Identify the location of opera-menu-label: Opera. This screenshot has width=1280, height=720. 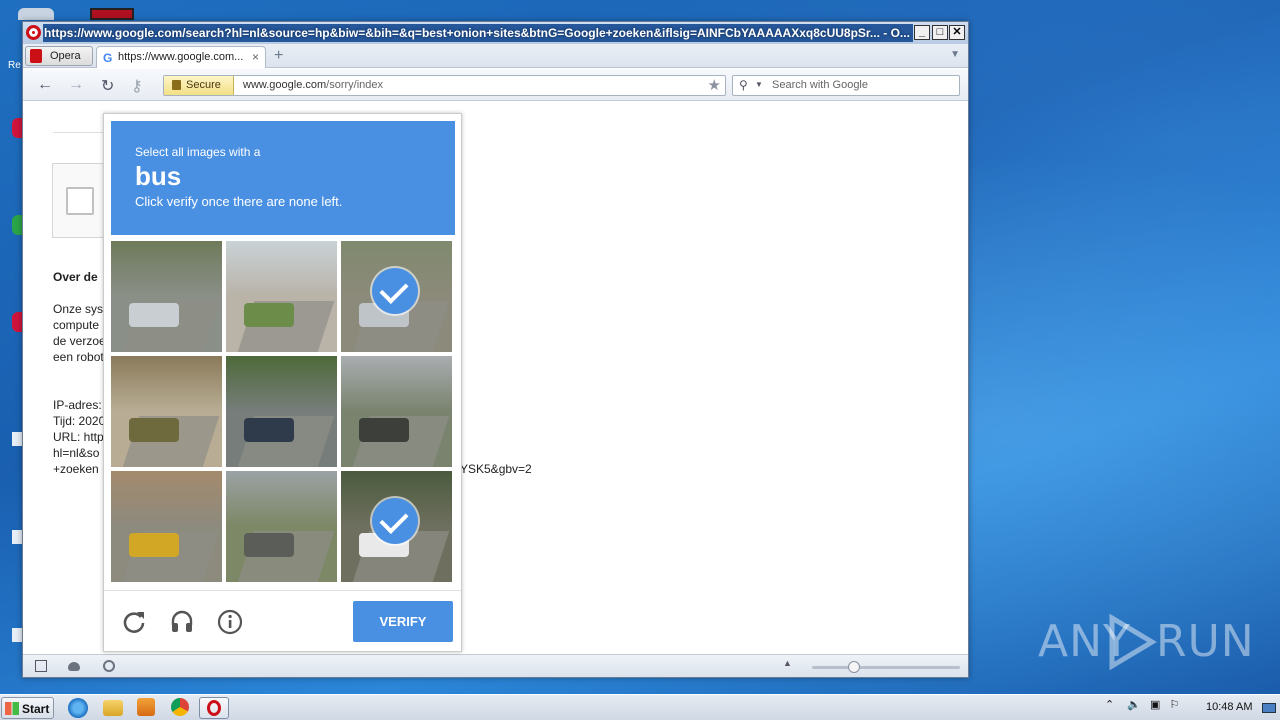
(65, 56).